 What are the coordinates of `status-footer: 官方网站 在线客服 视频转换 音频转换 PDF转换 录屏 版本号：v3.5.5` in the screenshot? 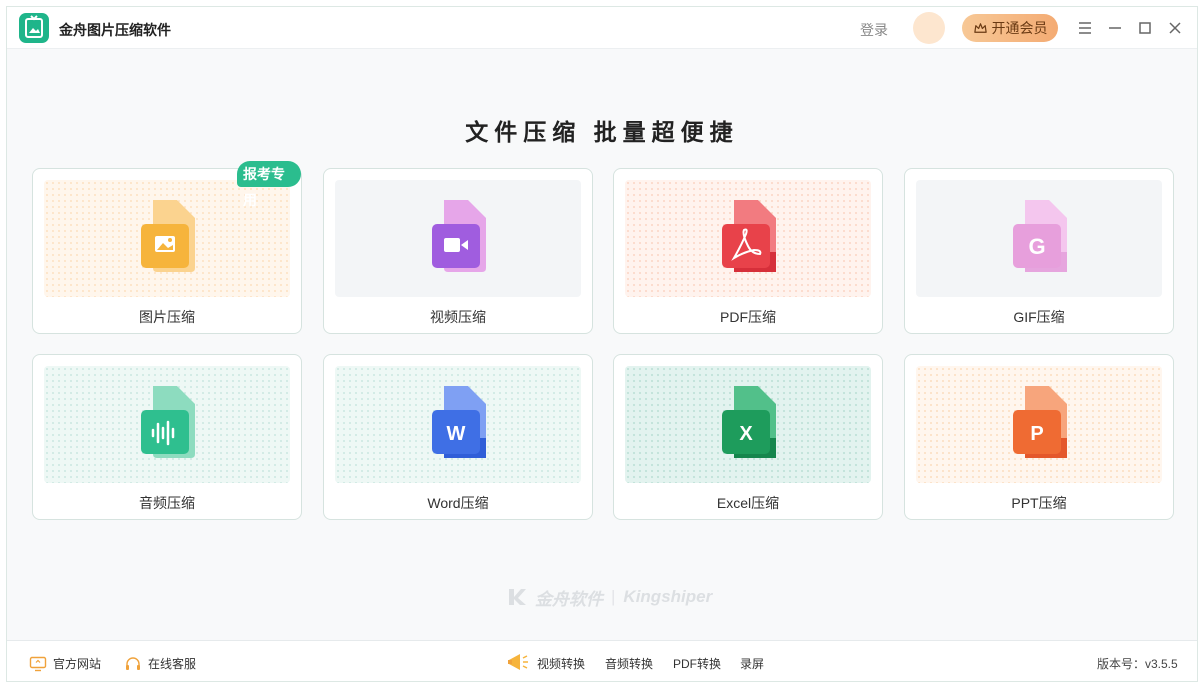 It's located at (602, 660).